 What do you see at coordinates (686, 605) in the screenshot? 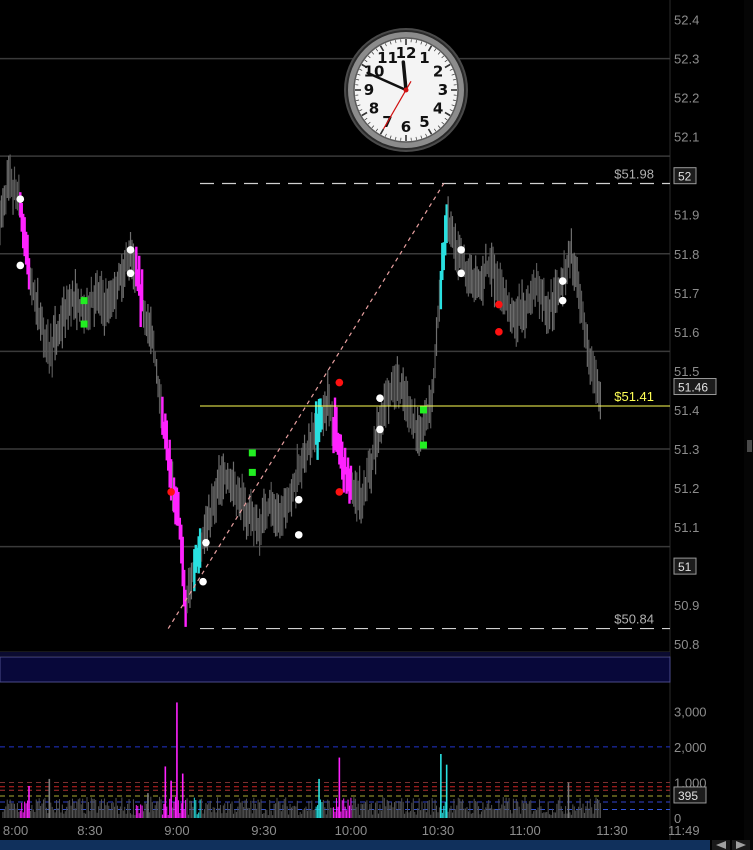
I see `y-tick-label: 50.9` at bounding box center [686, 605].